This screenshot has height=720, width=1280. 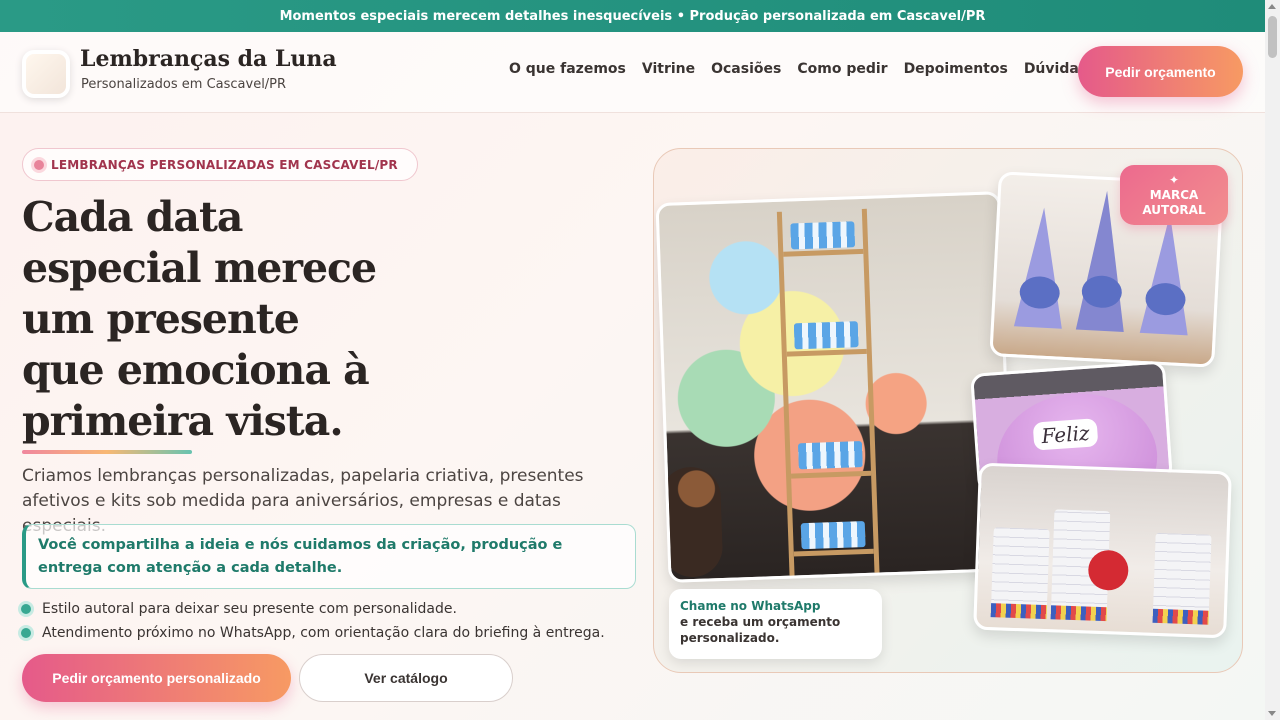 What do you see at coordinates (842, 69) in the screenshot?
I see `nav-link-como-pedir: Como pedir` at bounding box center [842, 69].